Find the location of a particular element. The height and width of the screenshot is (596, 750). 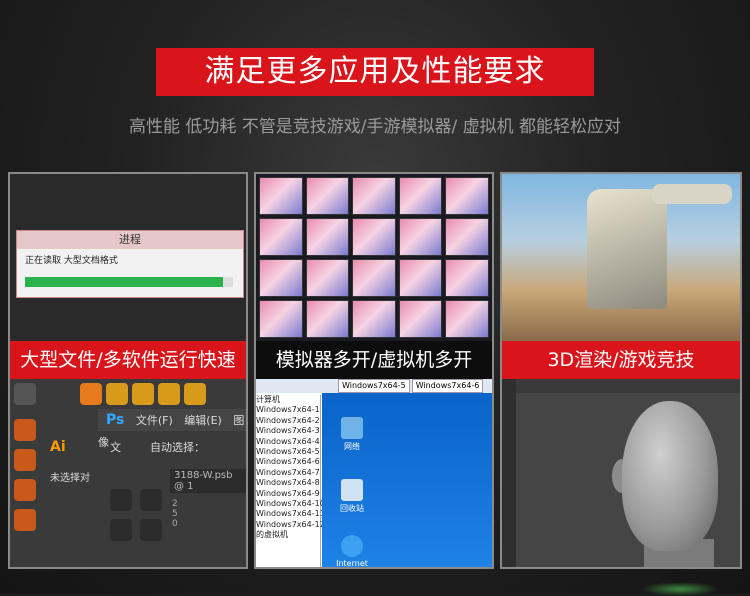

rotate-tool-icon is located at coordinates (169, 394).